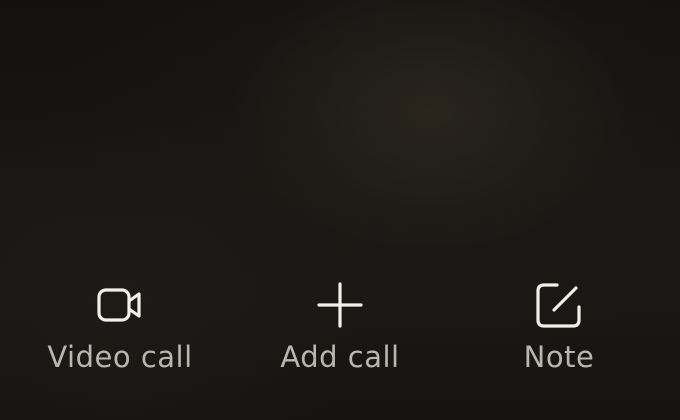 This screenshot has height=420, width=680. I want to click on add-call-button: Add call, so click(340, 332).